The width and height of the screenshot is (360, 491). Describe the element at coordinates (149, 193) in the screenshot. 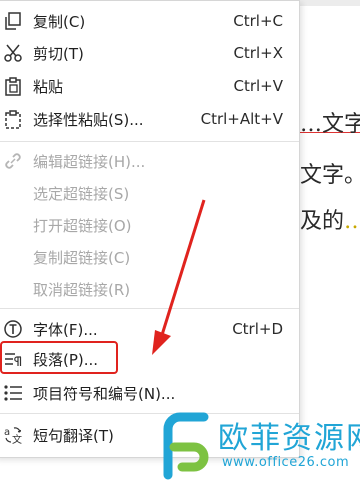

I see `menu-item-select-hyperlink: 选定超链接(S)` at that location.